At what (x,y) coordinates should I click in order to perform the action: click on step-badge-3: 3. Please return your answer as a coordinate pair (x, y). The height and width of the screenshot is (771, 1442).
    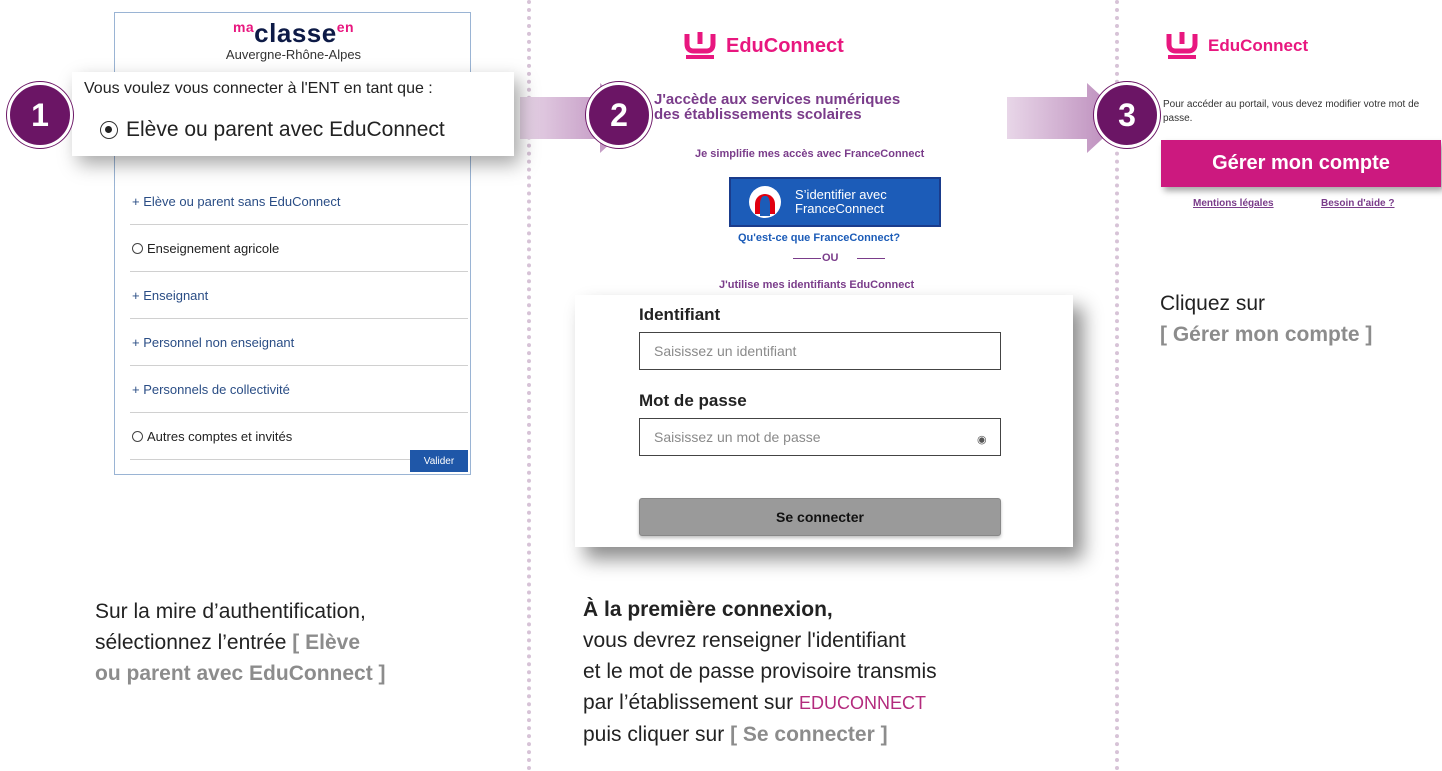
    Looking at the image, I should click on (1127, 115).